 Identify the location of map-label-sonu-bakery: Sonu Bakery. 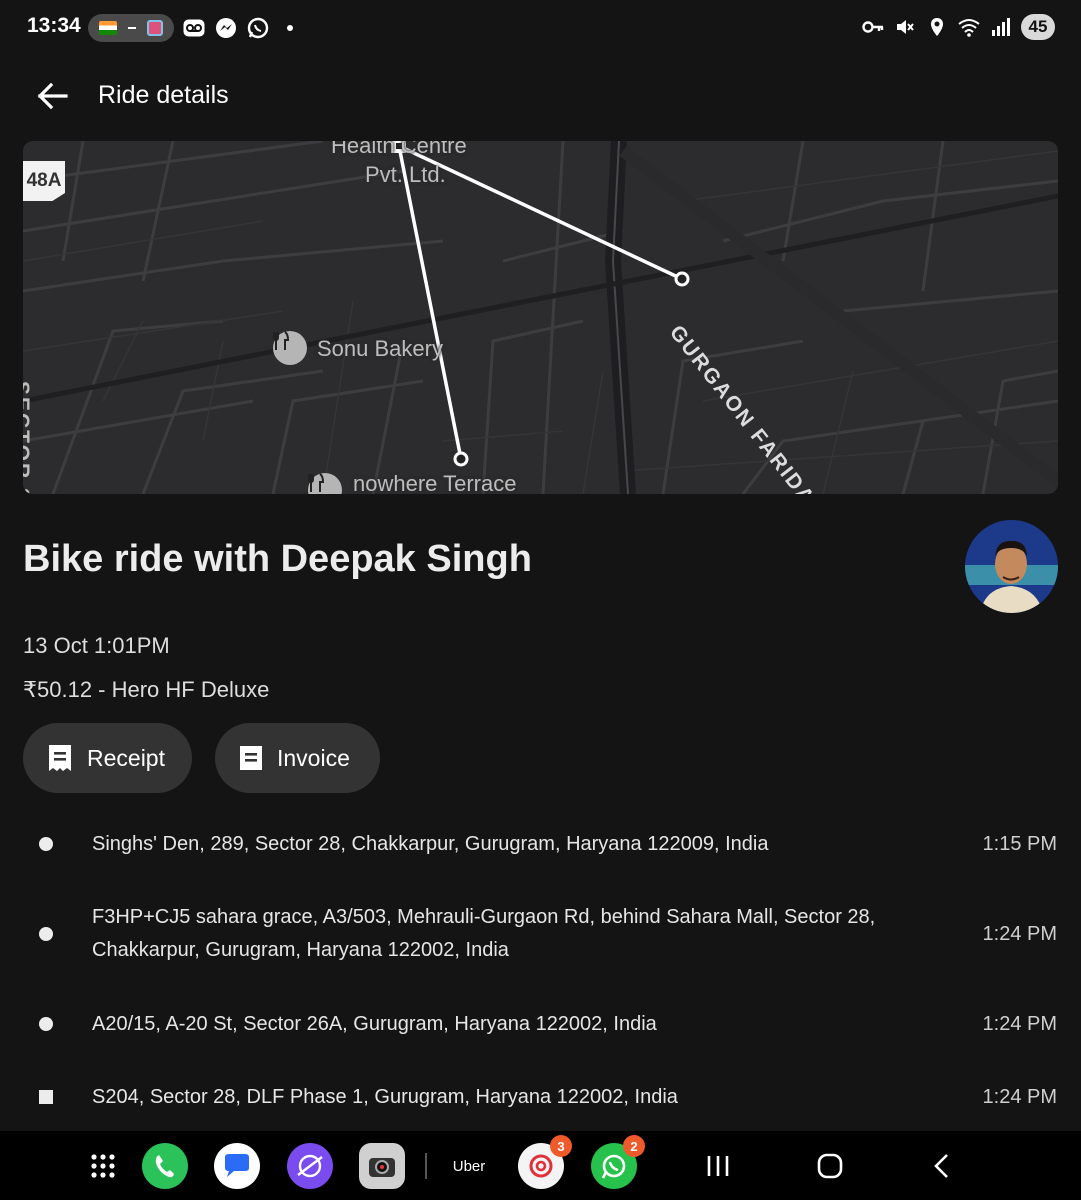
(380, 348).